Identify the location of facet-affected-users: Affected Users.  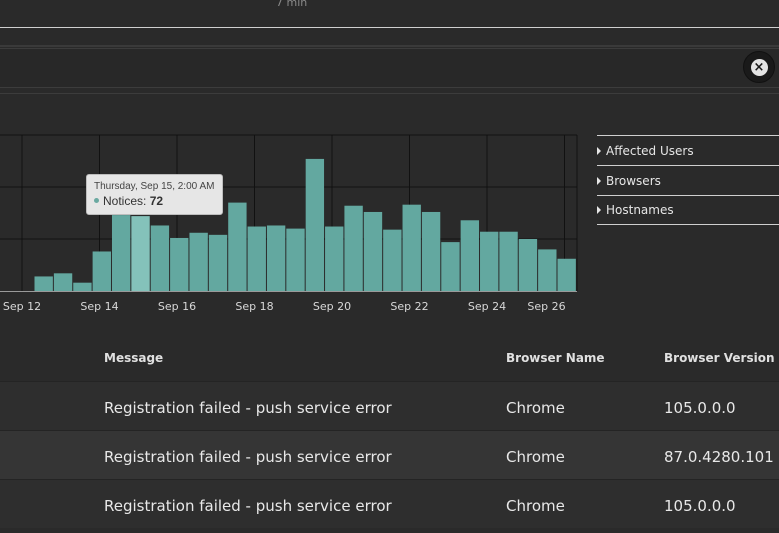
(688, 150).